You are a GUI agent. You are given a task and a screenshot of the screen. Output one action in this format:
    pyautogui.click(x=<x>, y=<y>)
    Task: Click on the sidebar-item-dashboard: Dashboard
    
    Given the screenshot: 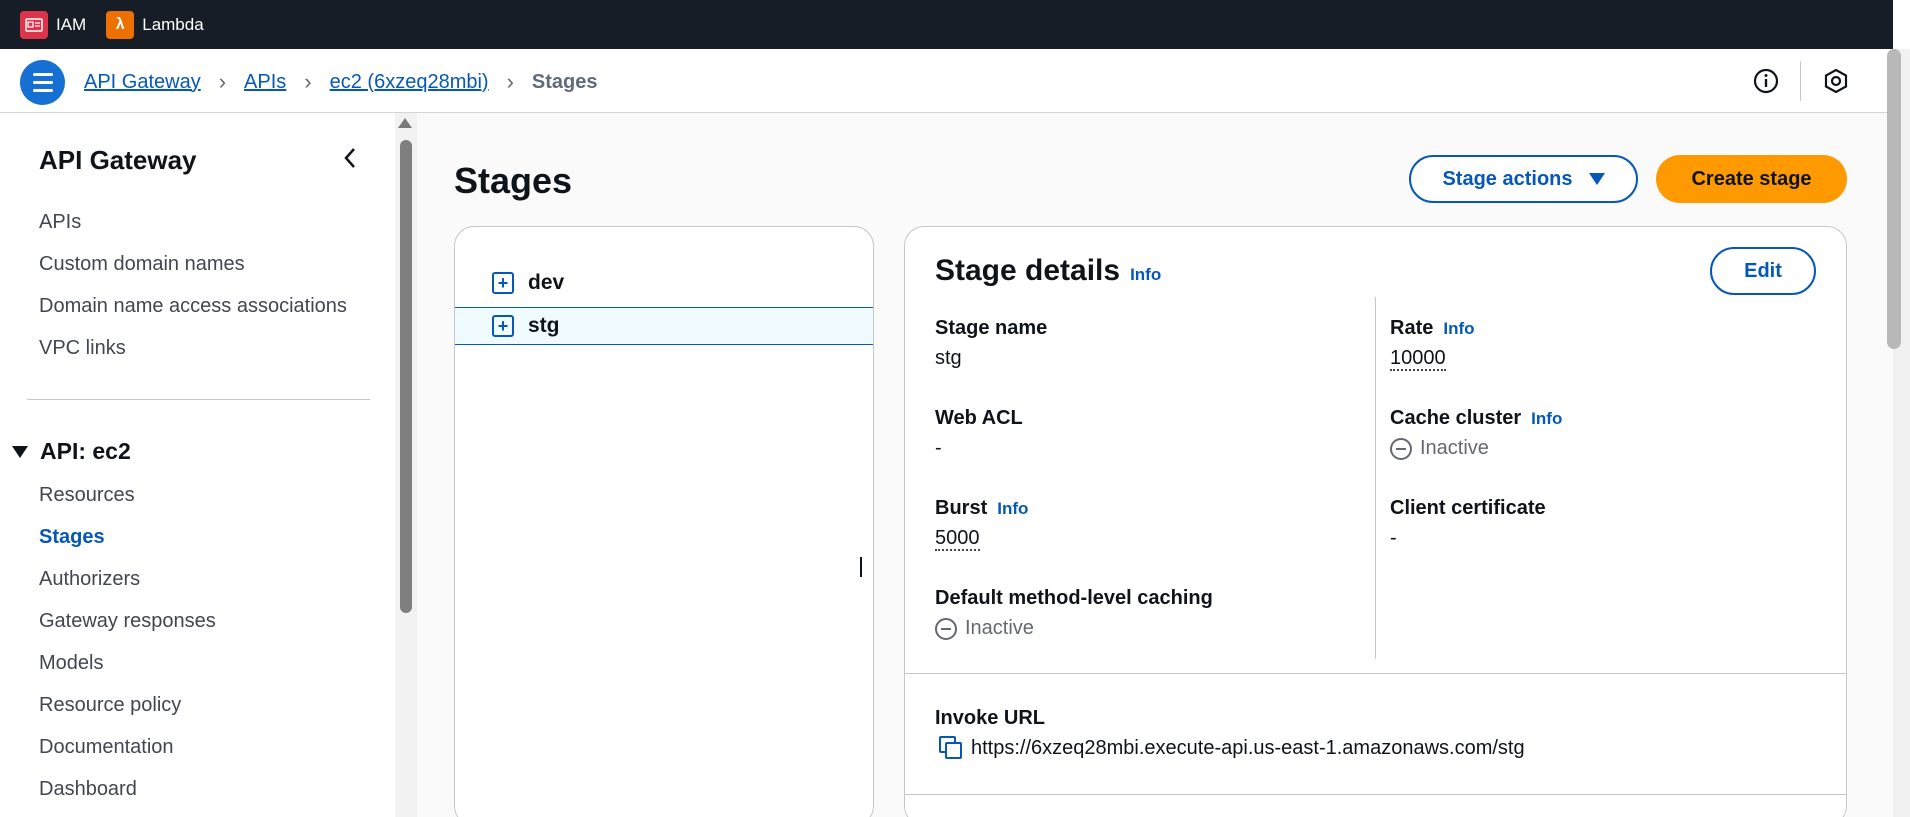 What is the action you would take?
    pyautogui.click(x=88, y=789)
    